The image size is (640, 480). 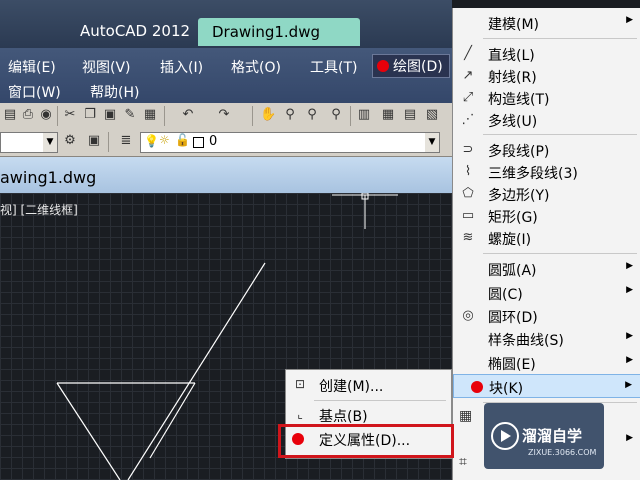 I want to click on multiline-icon: ⋰, so click(x=468, y=119).